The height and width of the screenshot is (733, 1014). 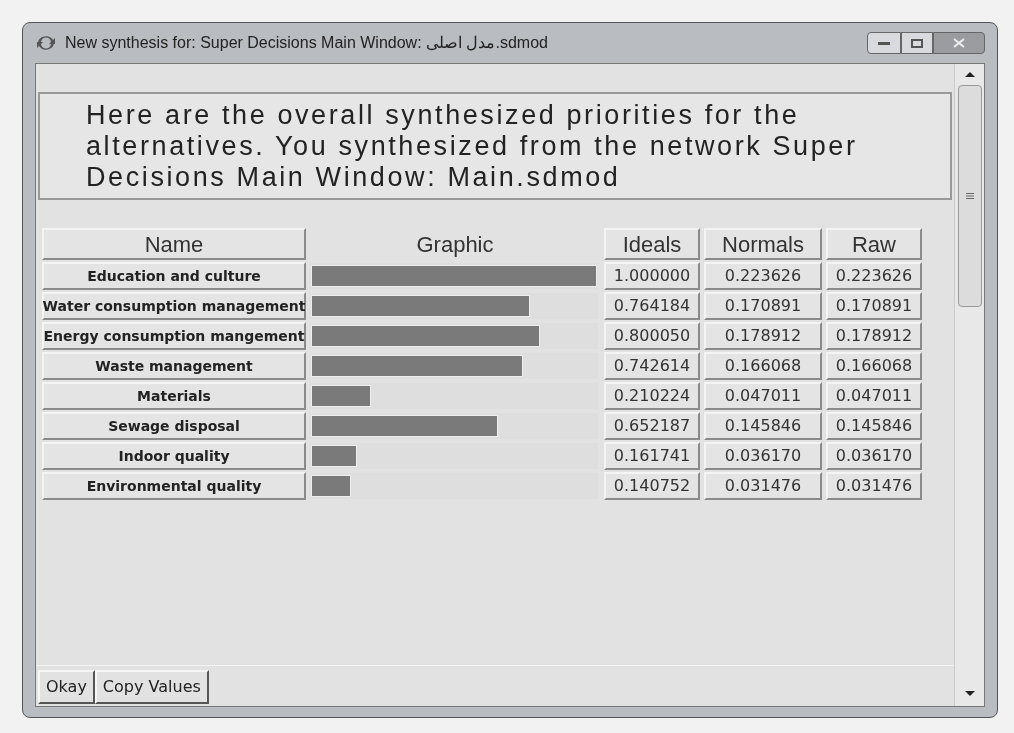 What do you see at coordinates (66, 687) in the screenshot?
I see `okay-button: Okay` at bounding box center [66, 687].